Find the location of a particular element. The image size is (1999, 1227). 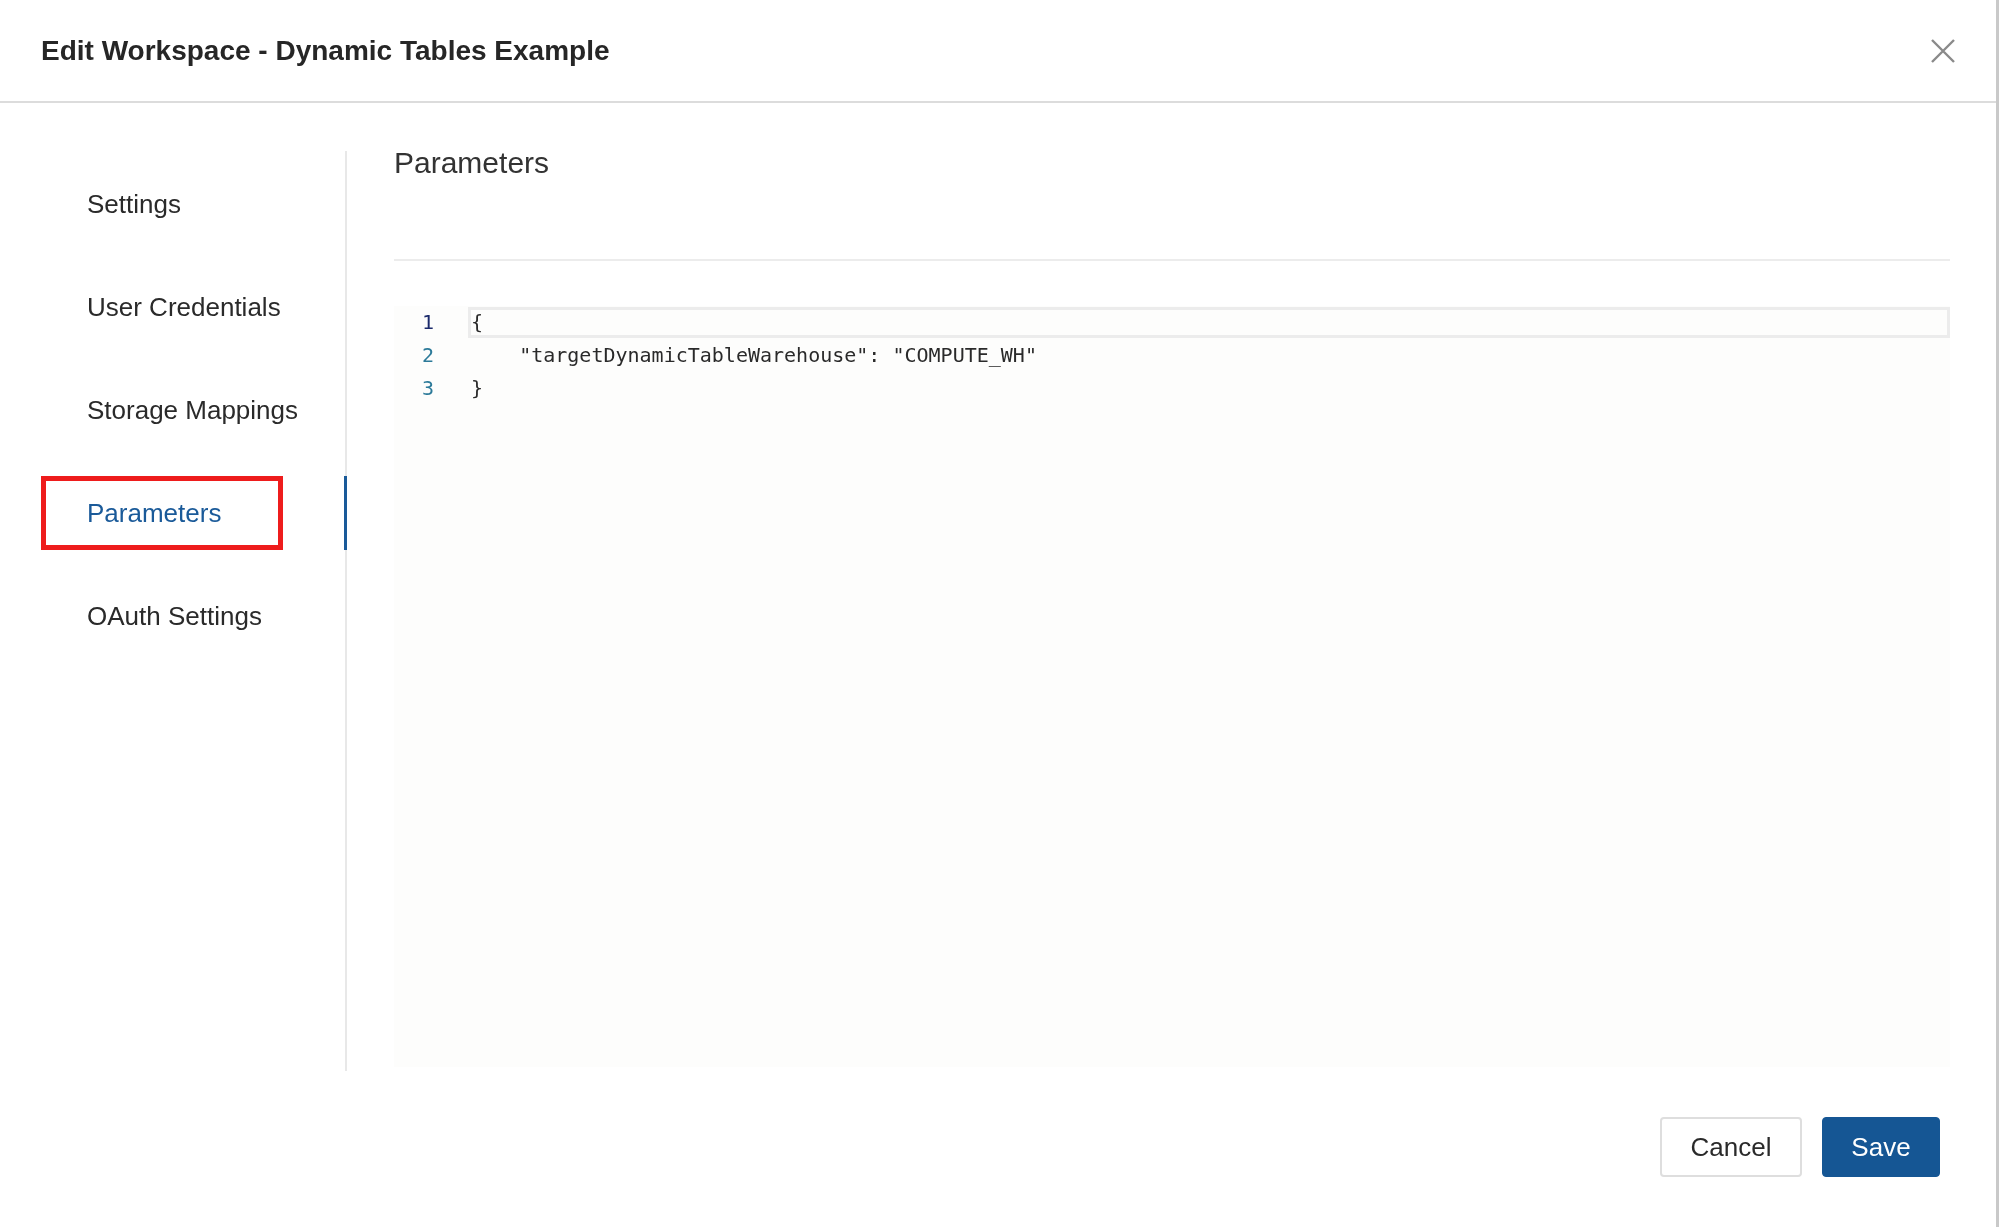

section-heading: Parameters is located at coordinates (1172, 193).